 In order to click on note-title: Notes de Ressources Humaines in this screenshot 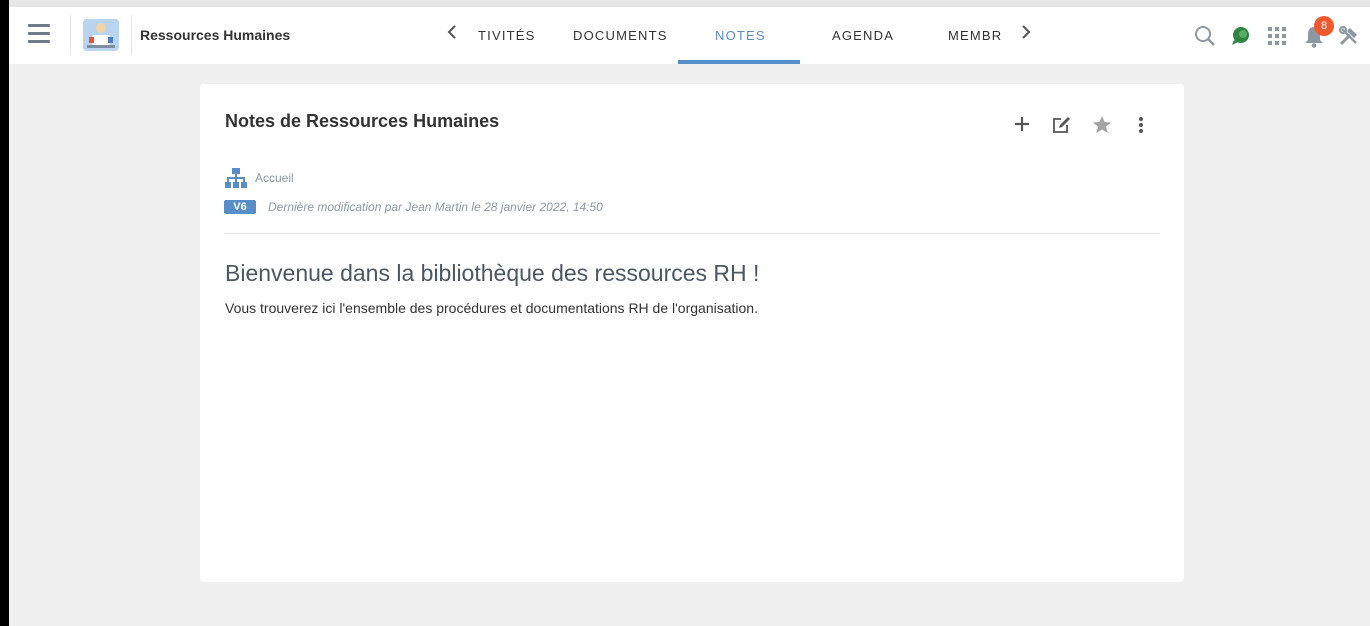, I will do `click(362, 121)`.